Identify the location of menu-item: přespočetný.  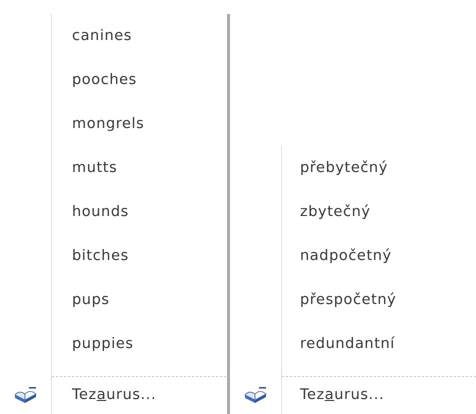
(348, 300).